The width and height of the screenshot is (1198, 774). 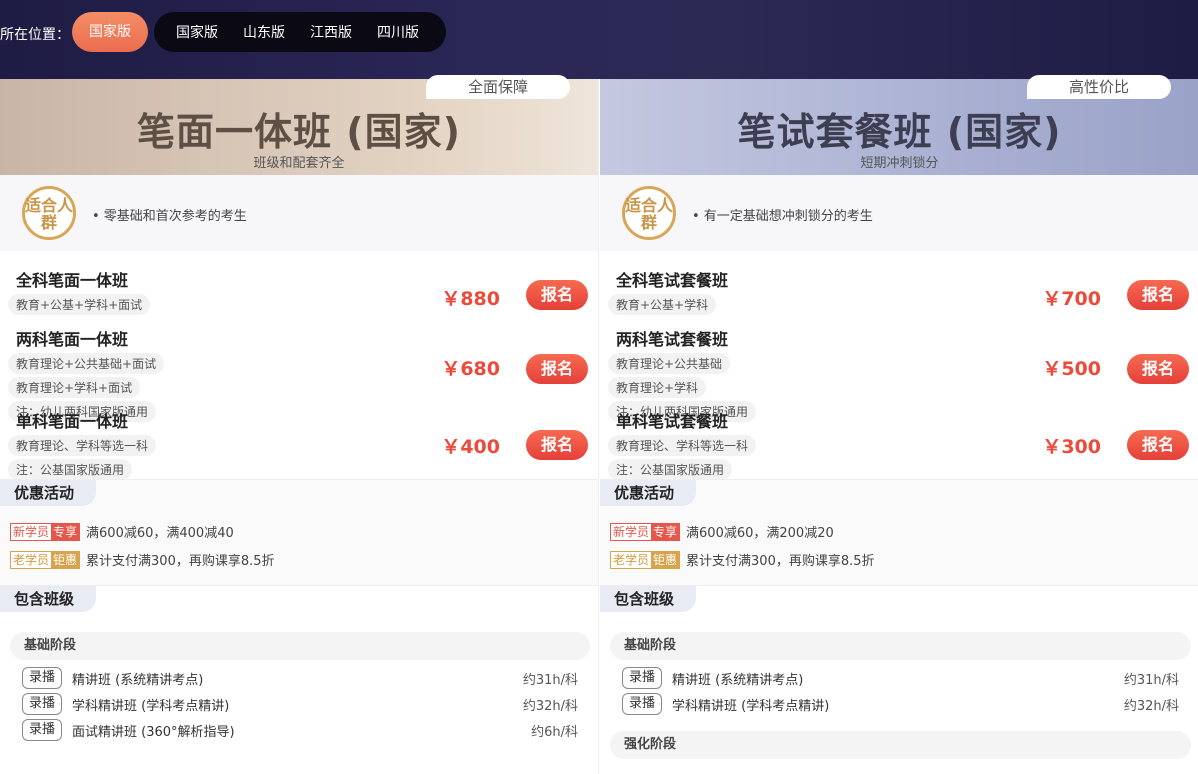 What do you see at coordinates (74, 387) in the screenshot?
I see `product-chip: 教育理论+学科+面试` at bounding box center [74, 387].